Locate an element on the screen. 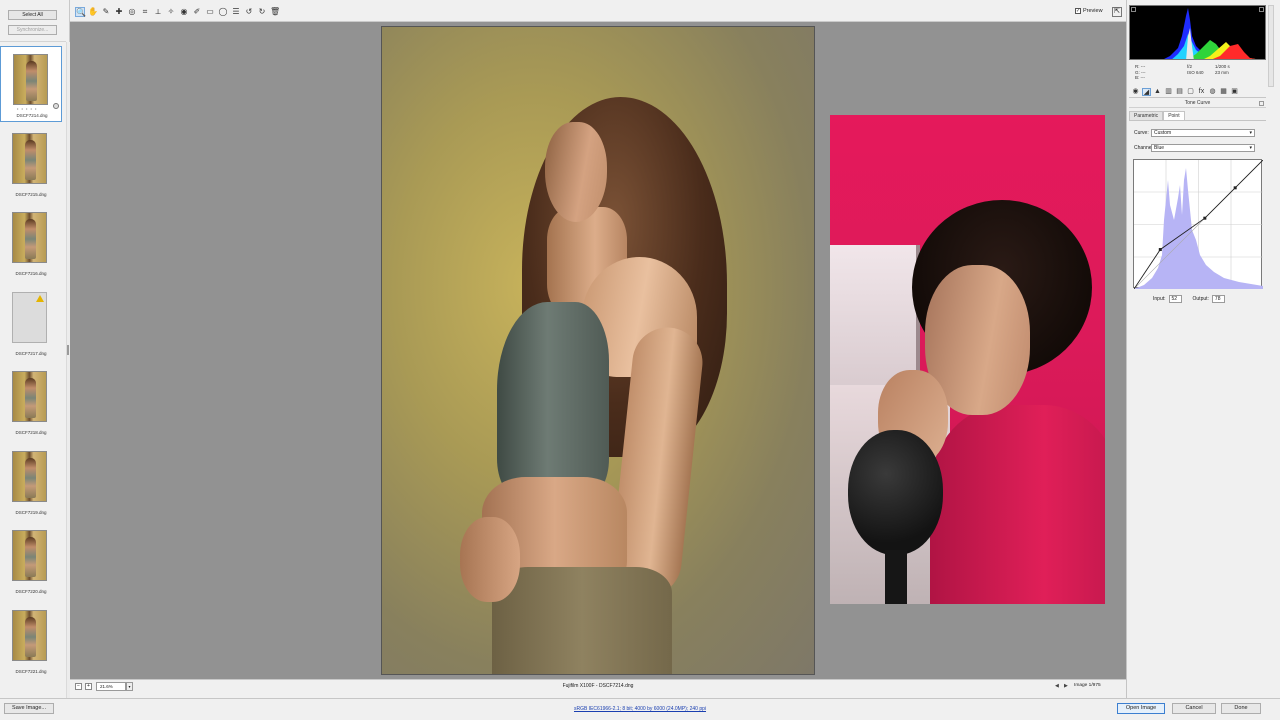  radial-filter-icon: ◯ is located at coordinates (223, 12).